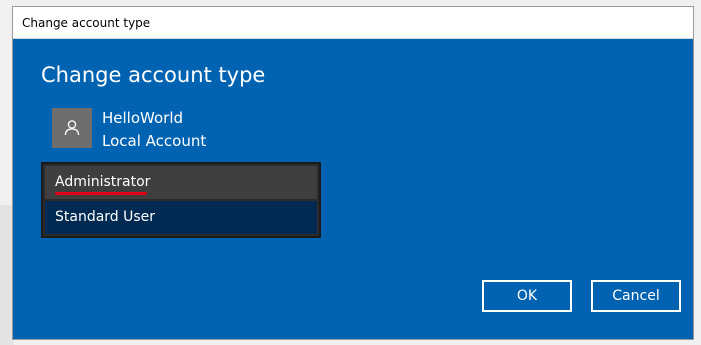 This screenshot has height=345, width=701. Describe the element at coordinates (154, 141) in the screenshot. I see `account-type-label: Local Account` at that location.